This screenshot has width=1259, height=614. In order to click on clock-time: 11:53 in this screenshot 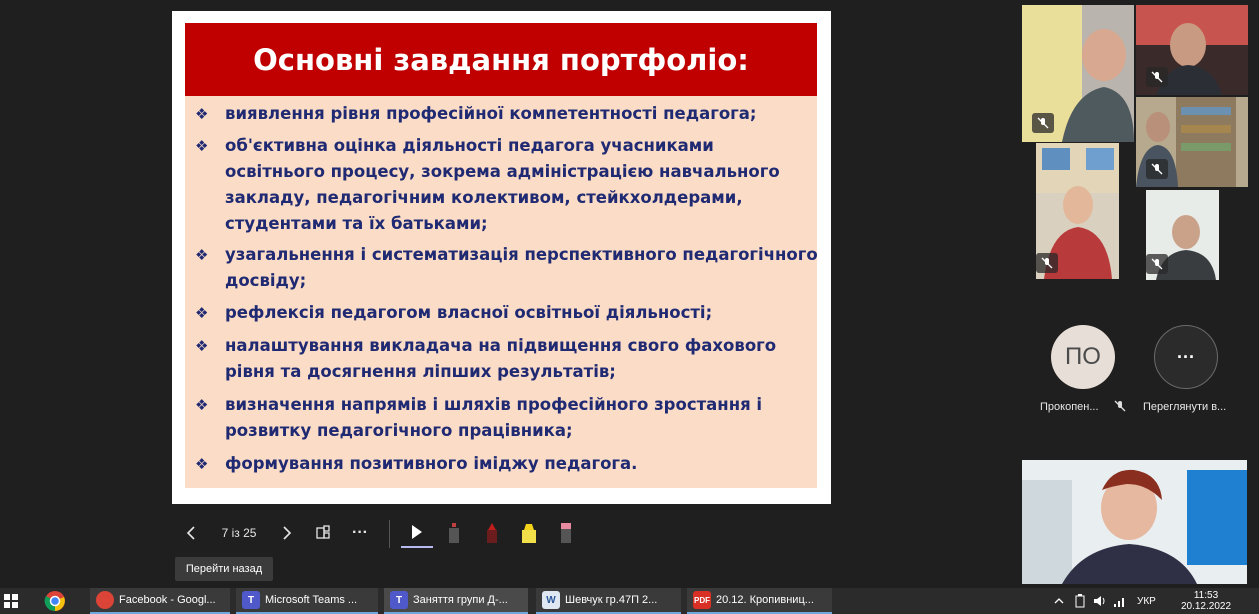, I will do `click(1206, 595)`.